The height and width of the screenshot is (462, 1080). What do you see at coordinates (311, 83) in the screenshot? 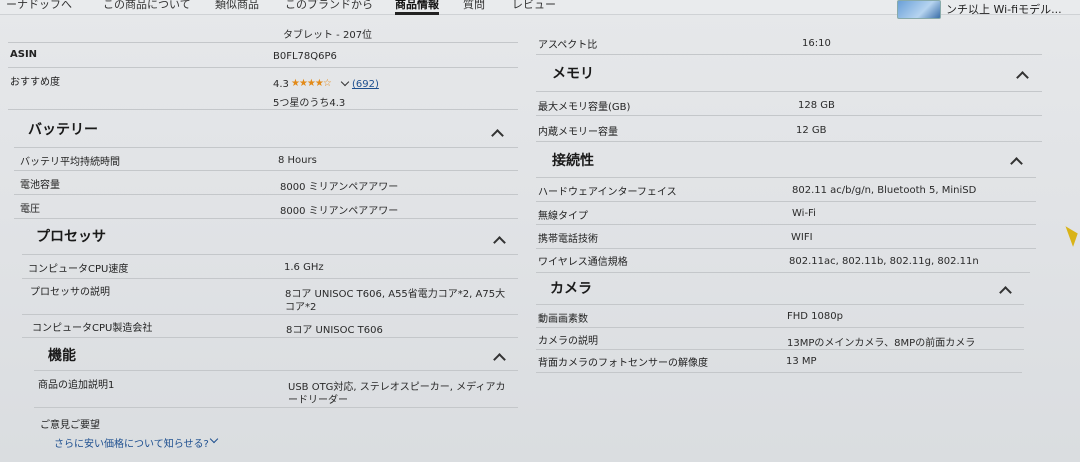
I see `star-rating-icon: ★★★★☆` at bounding box center [311, 83].